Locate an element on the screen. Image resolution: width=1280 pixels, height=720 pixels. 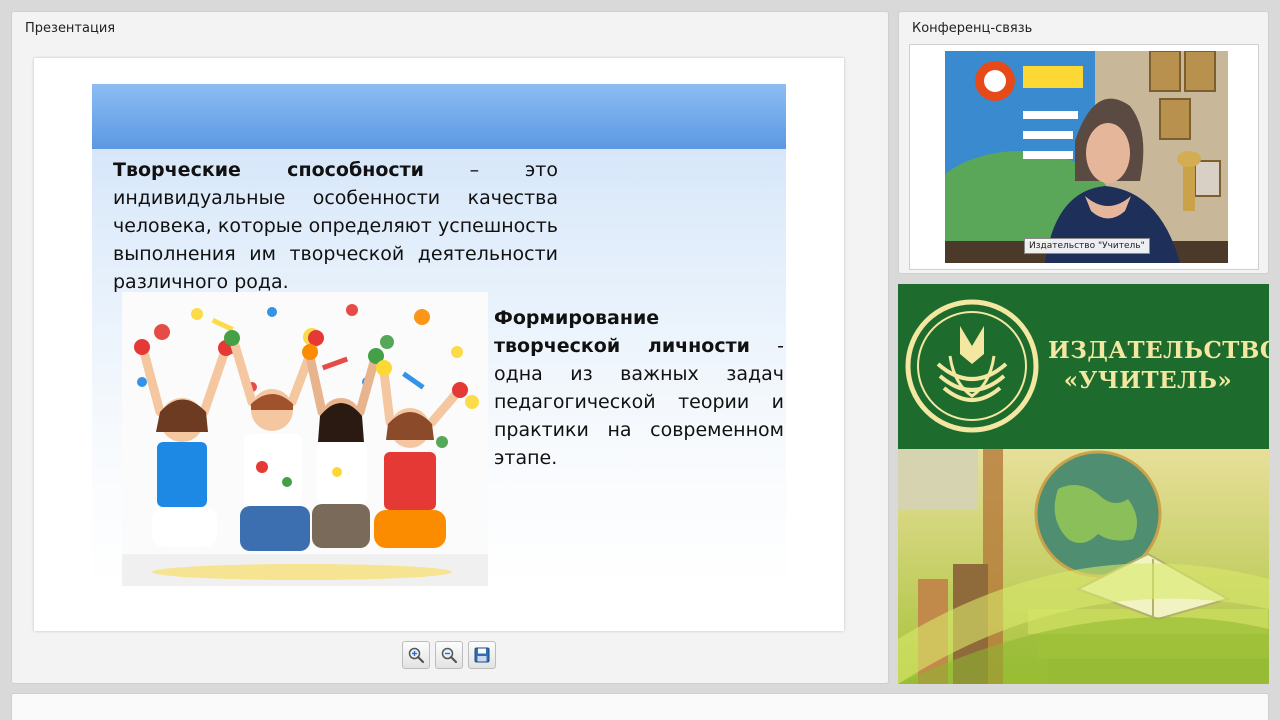
conference-panel-title: Конференц-связь is located at coordinates (972, 28).